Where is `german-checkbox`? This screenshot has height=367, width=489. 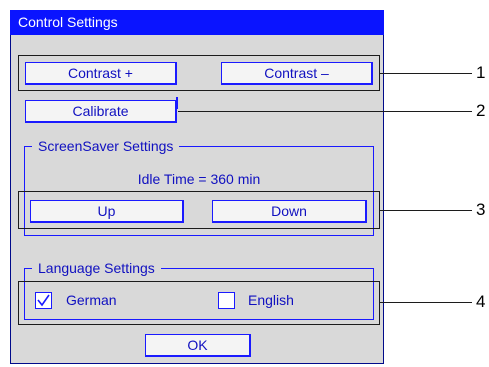
german-checkbox is located at coordinates (43, 300).